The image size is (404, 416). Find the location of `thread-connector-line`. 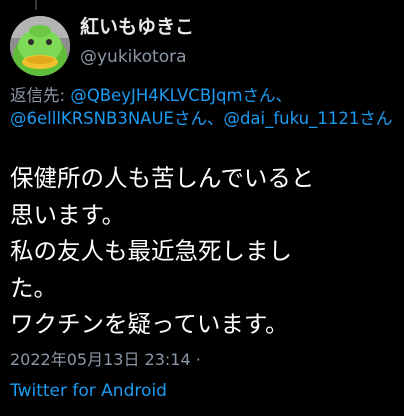

thread-connector-line is located at coordinates (36, 5).